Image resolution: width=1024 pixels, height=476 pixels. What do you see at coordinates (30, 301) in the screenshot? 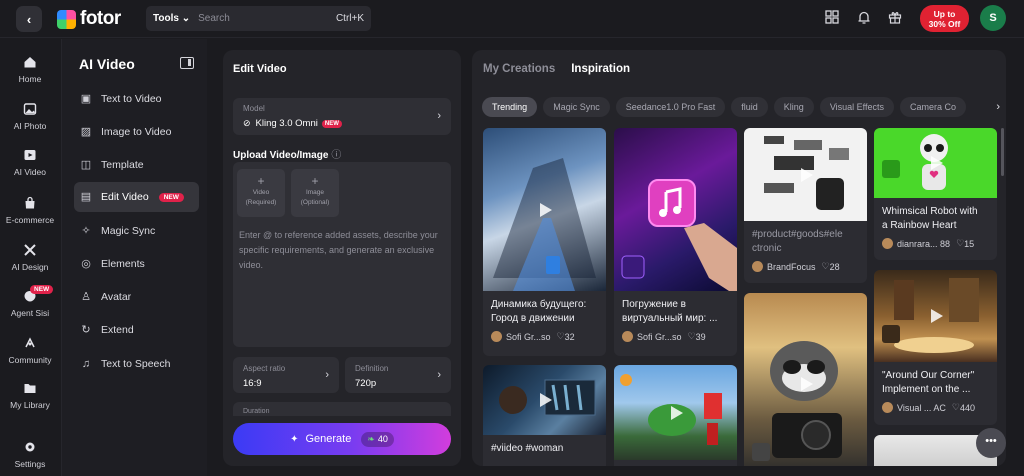
I see `rail-item-agent-sisi: NEW Agent Sisi` at bounding box center [30, 301].